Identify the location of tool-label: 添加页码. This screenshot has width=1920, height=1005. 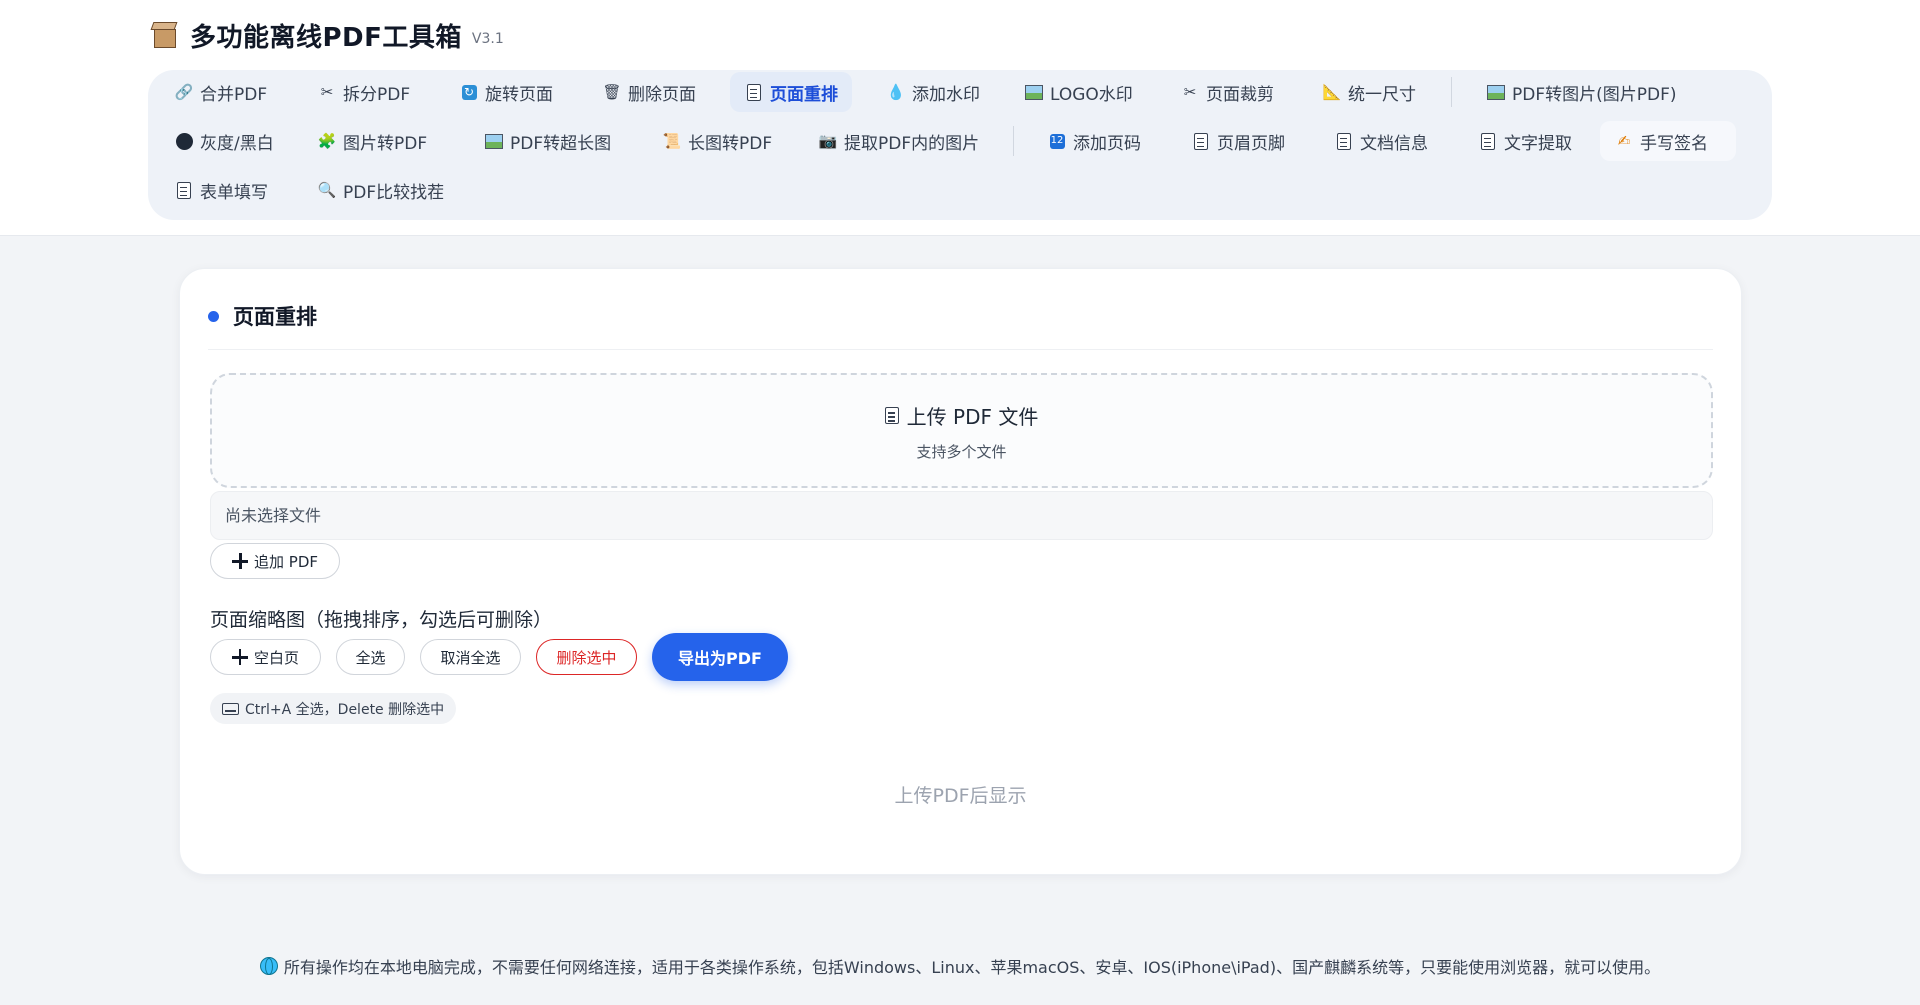
(1107, 143).